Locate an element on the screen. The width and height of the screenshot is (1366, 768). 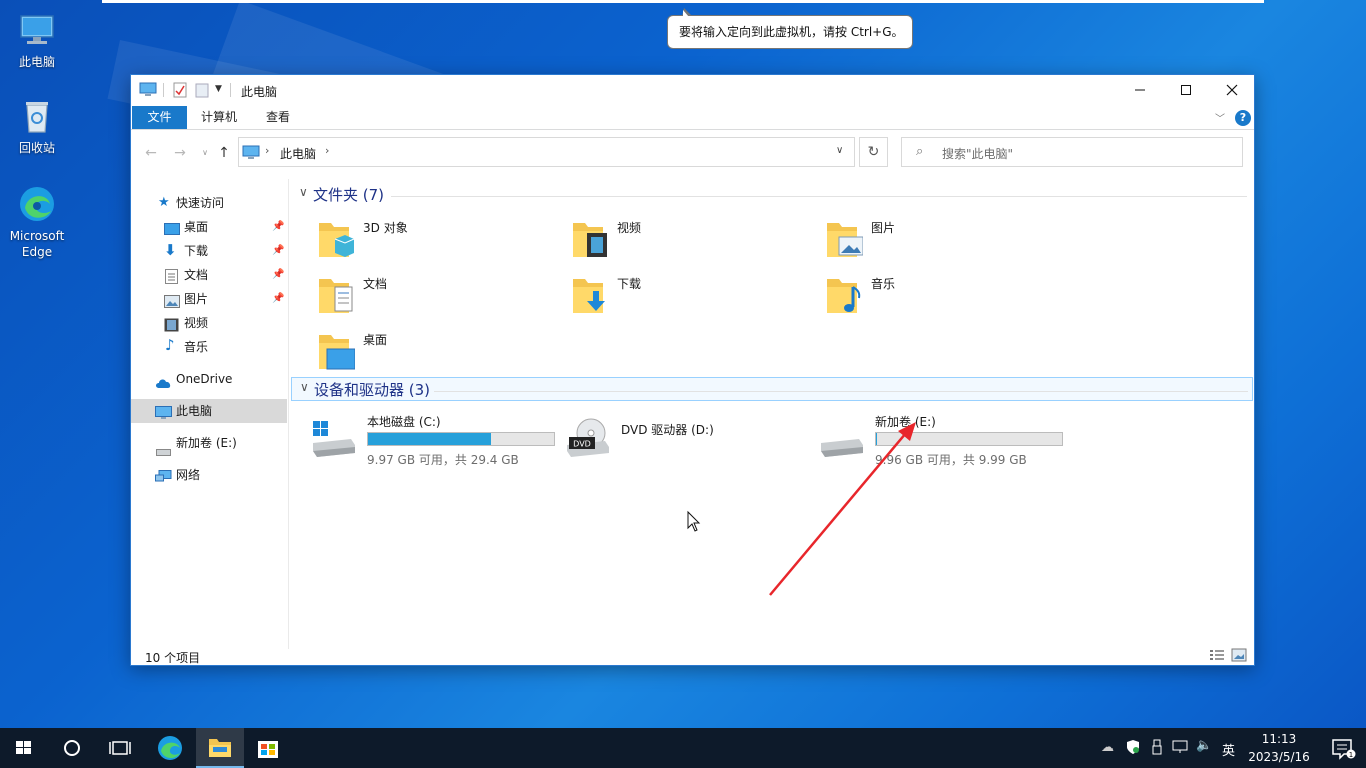
sidebar-item-pictures: 图片 📌 is located at coordinates (209, 299).